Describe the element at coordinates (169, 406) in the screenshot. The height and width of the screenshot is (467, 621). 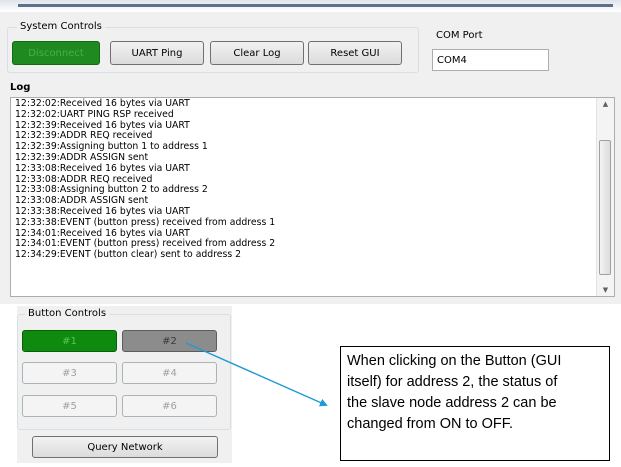
I see `node-button-6: #6` at that location.